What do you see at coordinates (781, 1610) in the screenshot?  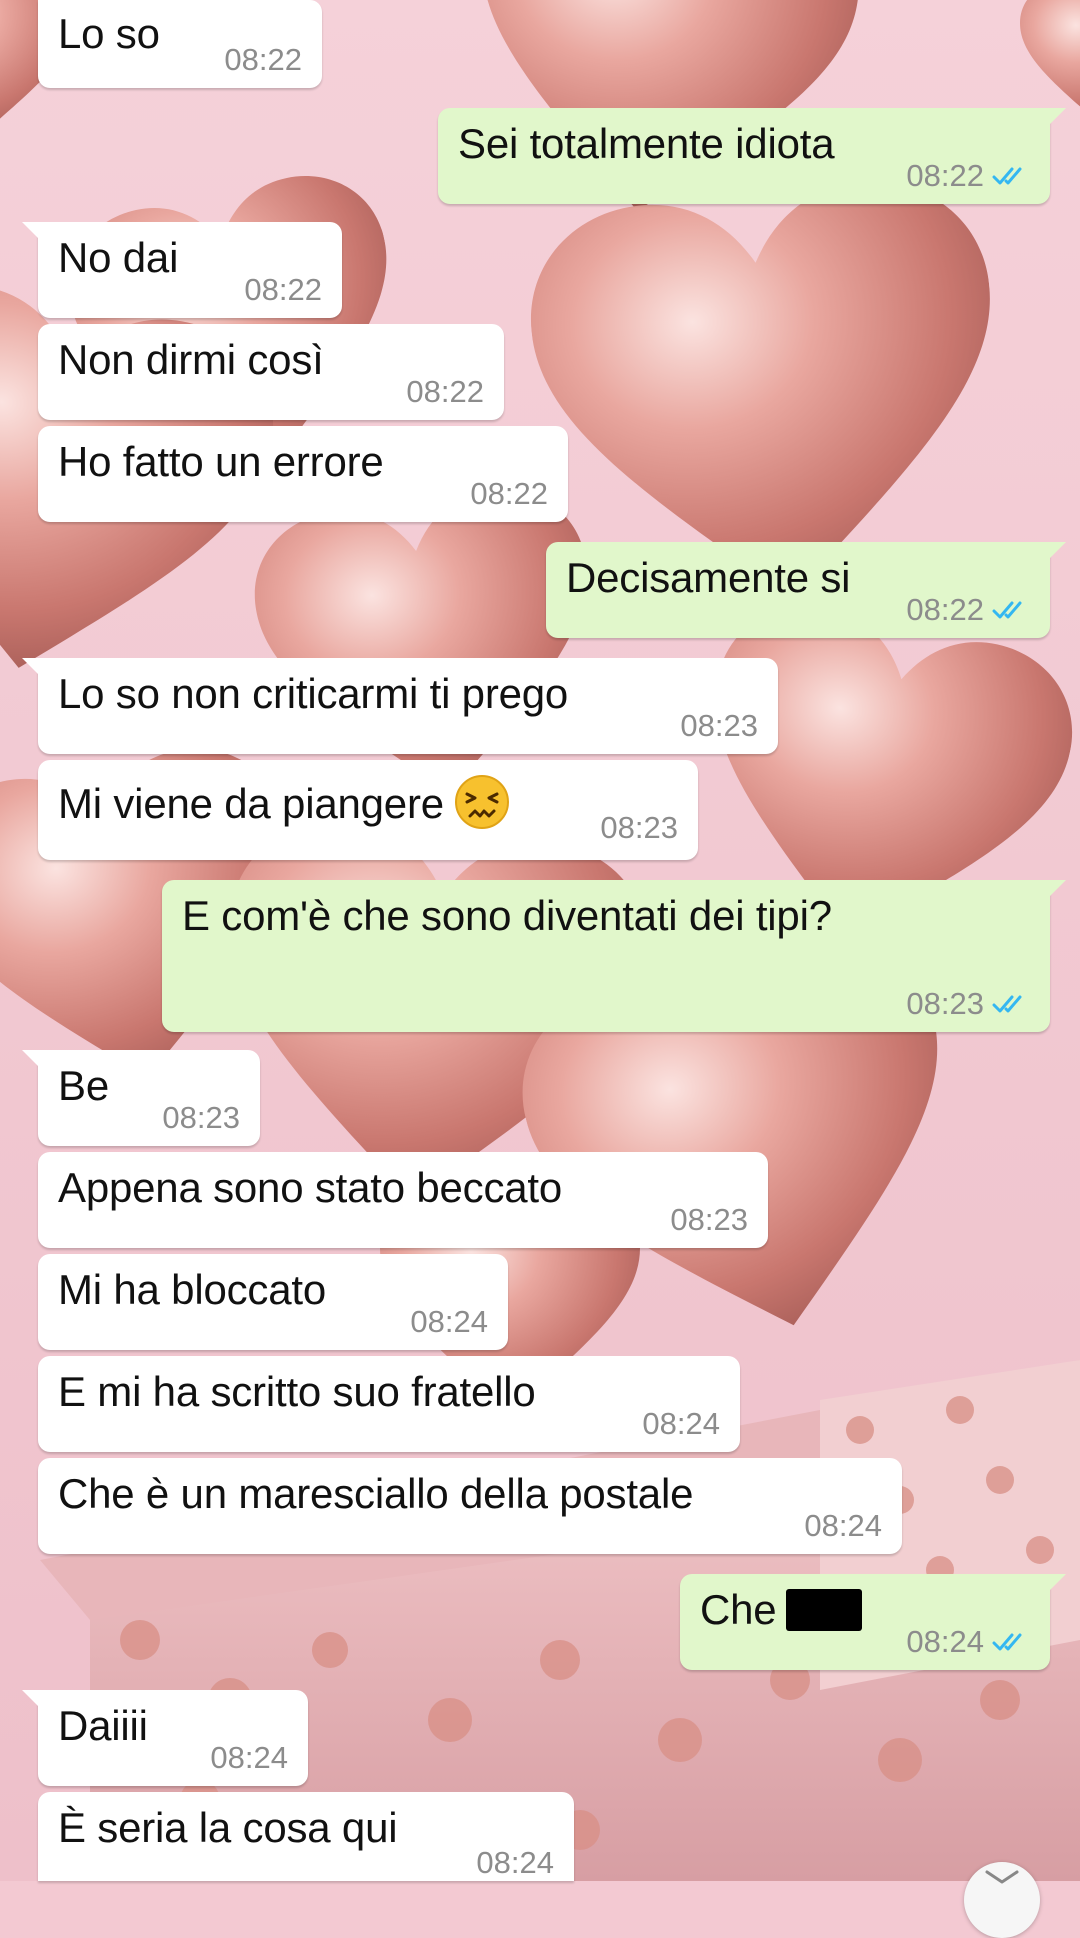 I see `message-text: Che` at bounding box center [781, 1610].